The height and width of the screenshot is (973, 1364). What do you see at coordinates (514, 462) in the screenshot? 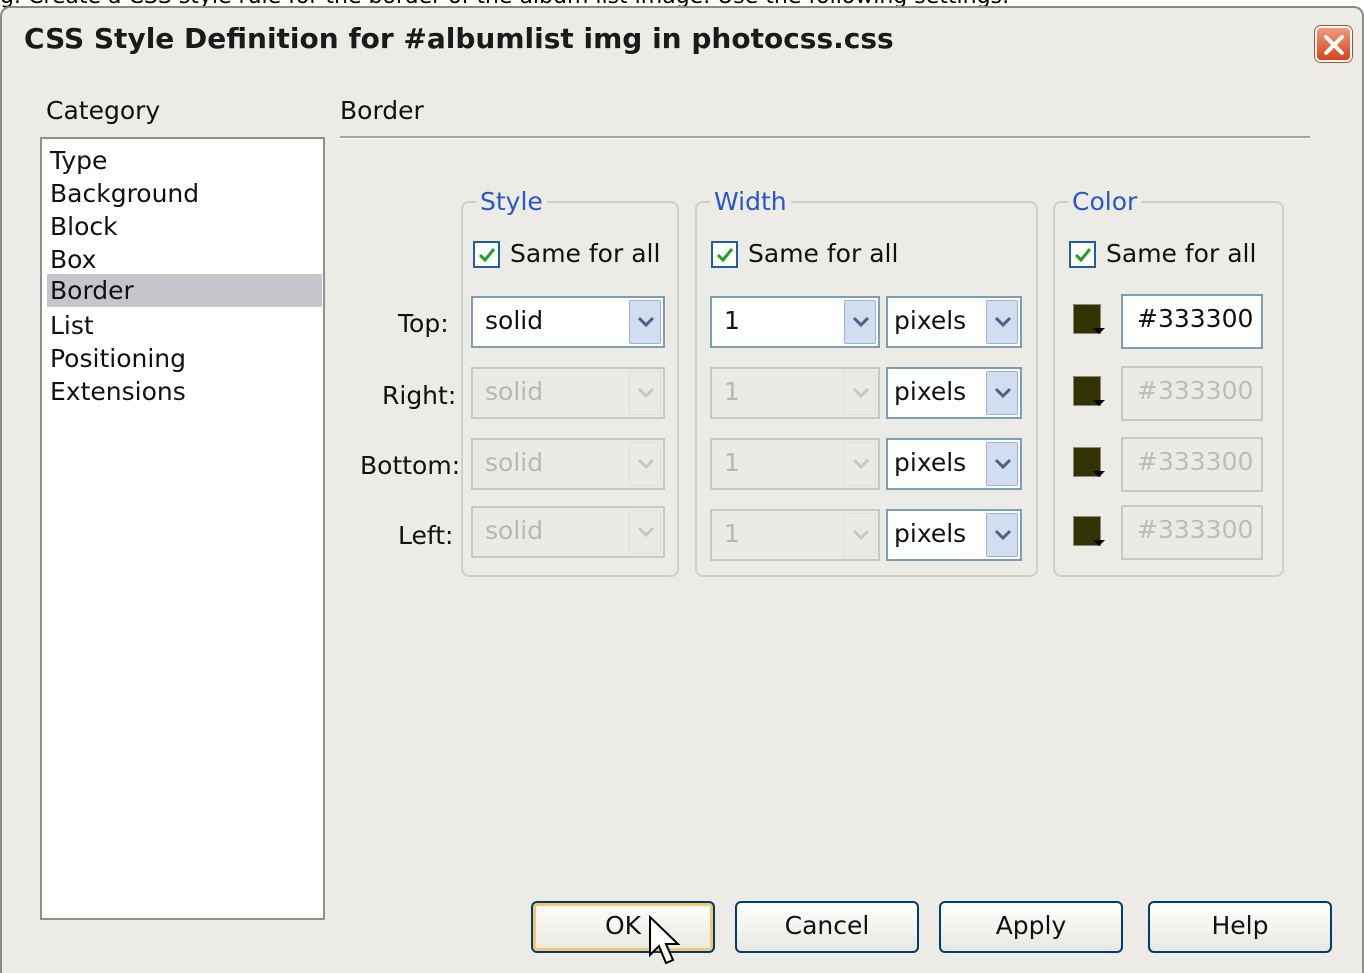
I see `style-bottom-value: solid` at bounding box center [514, 462].